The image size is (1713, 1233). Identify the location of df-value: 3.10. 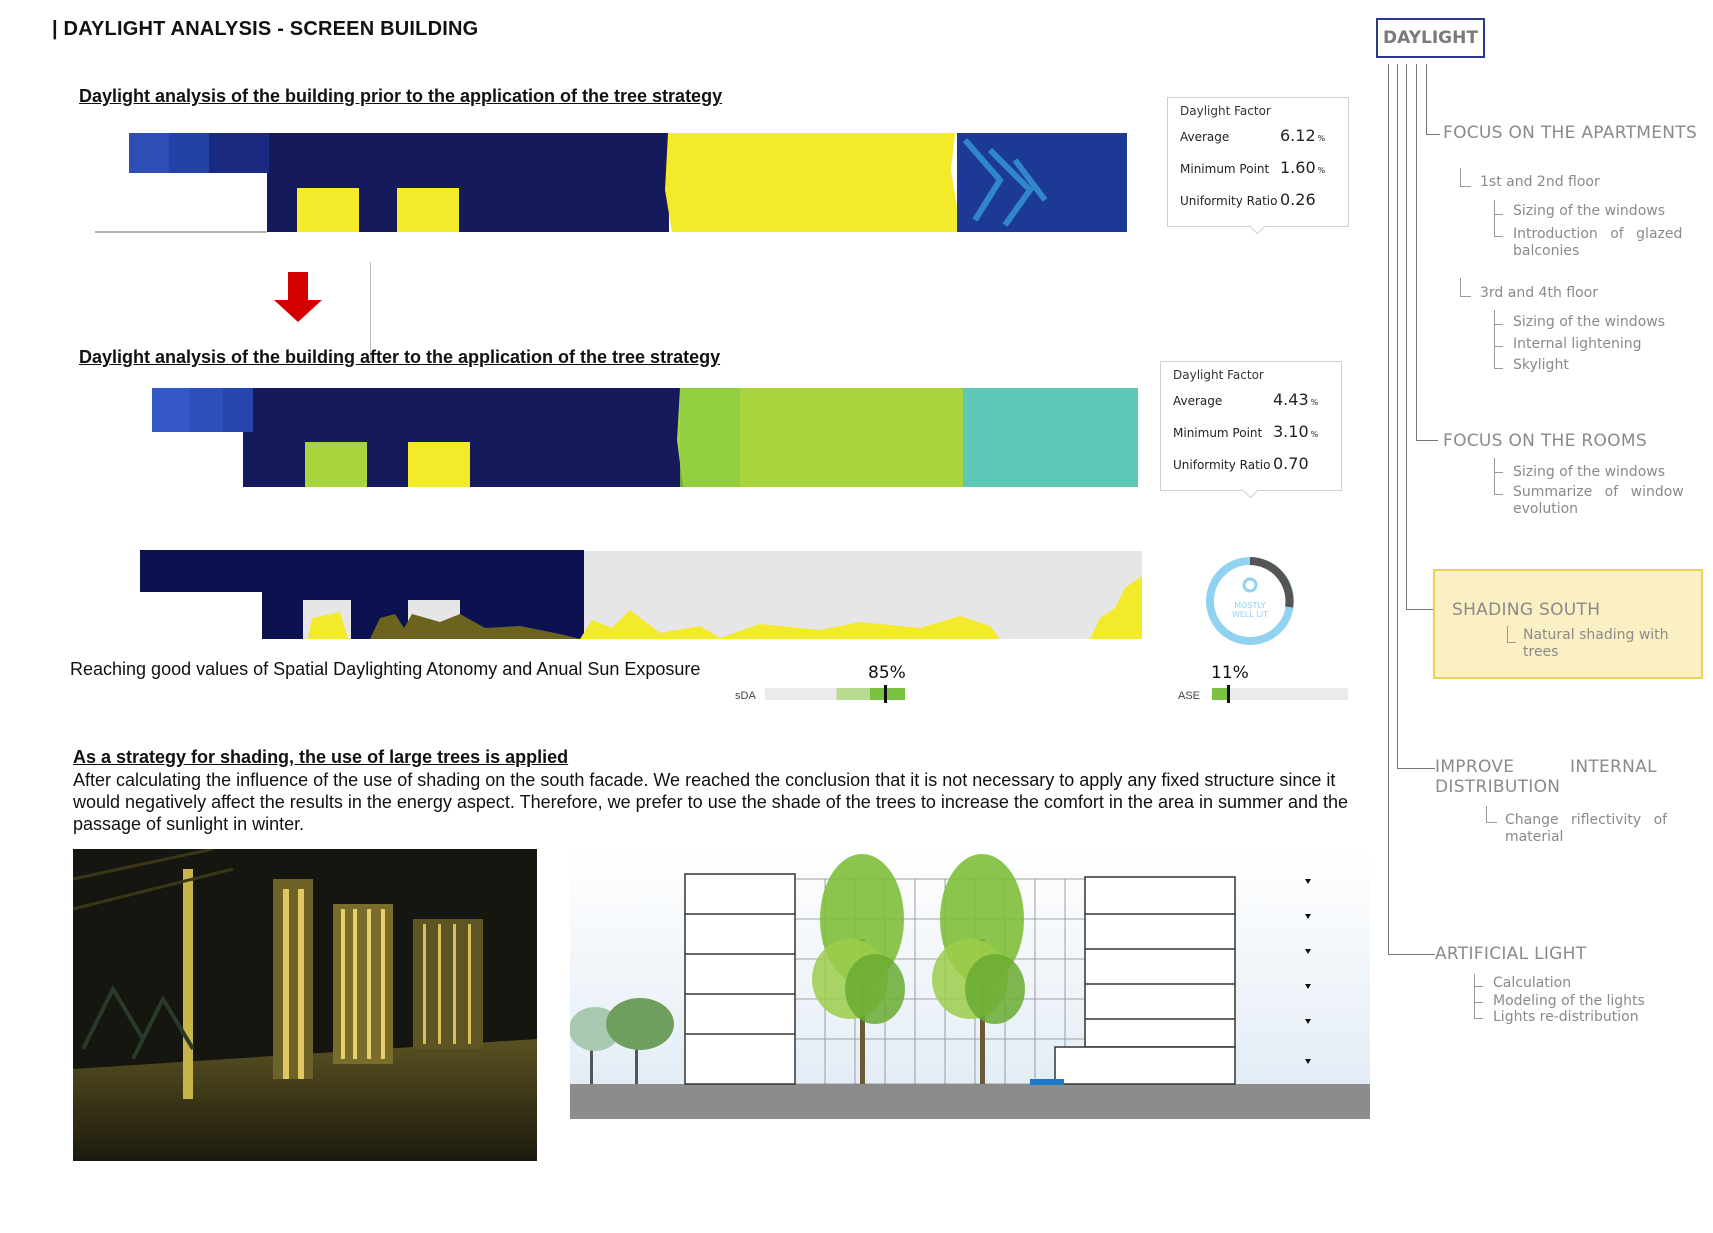
(1291, 431).